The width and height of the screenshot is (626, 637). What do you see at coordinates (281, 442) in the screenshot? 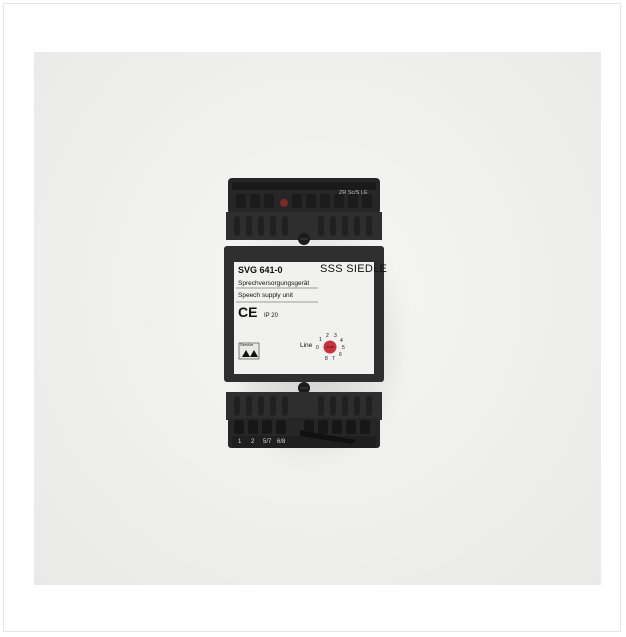
I see `terminal-label: 6/8` at bounding box center [281, 442].